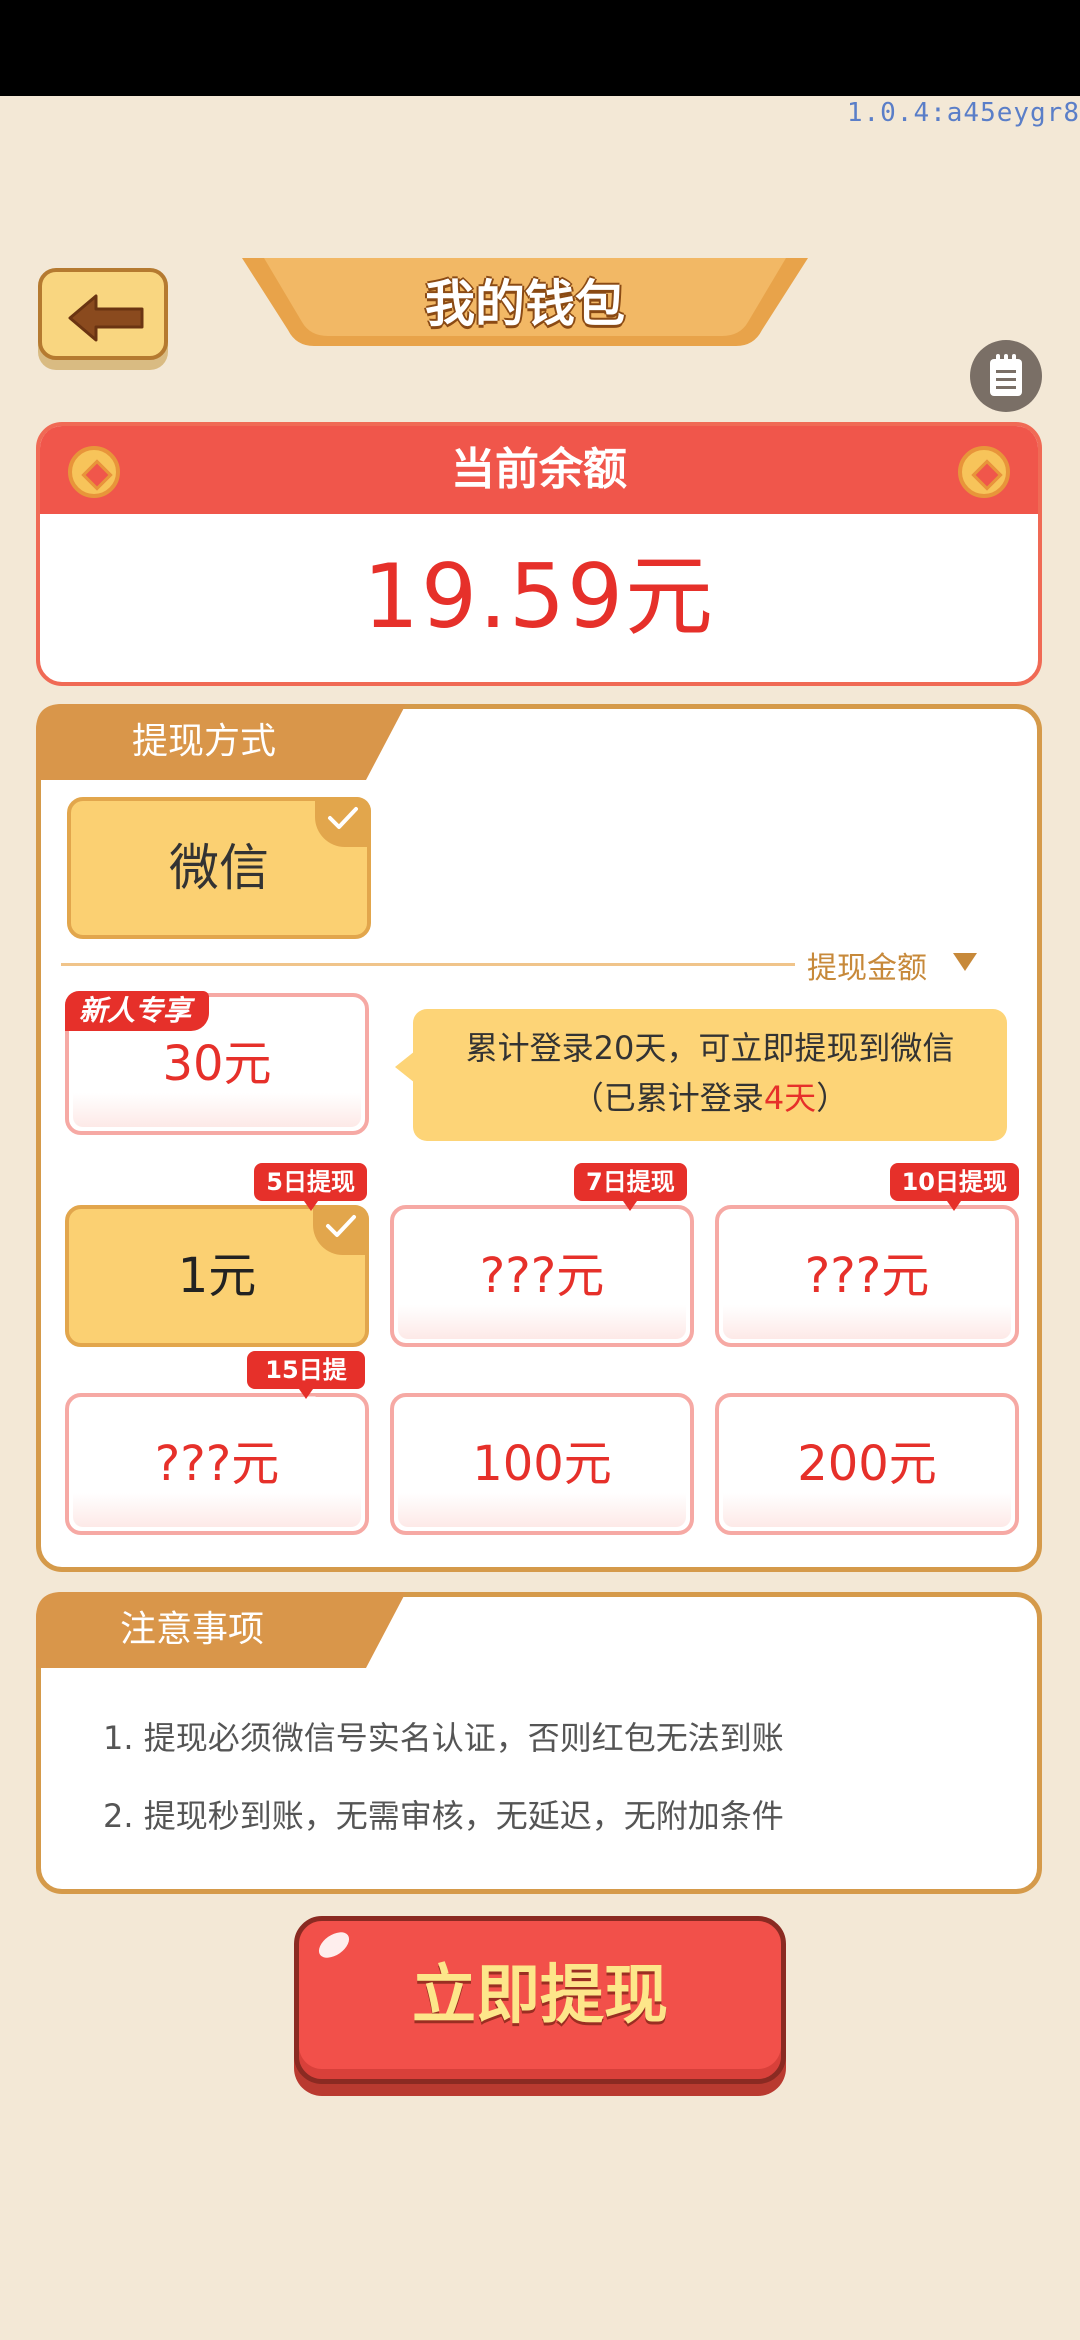 The width and height of the screenshot is (1080, 2340). I want to click on balance-value: 19.59元, so click(539, 596).